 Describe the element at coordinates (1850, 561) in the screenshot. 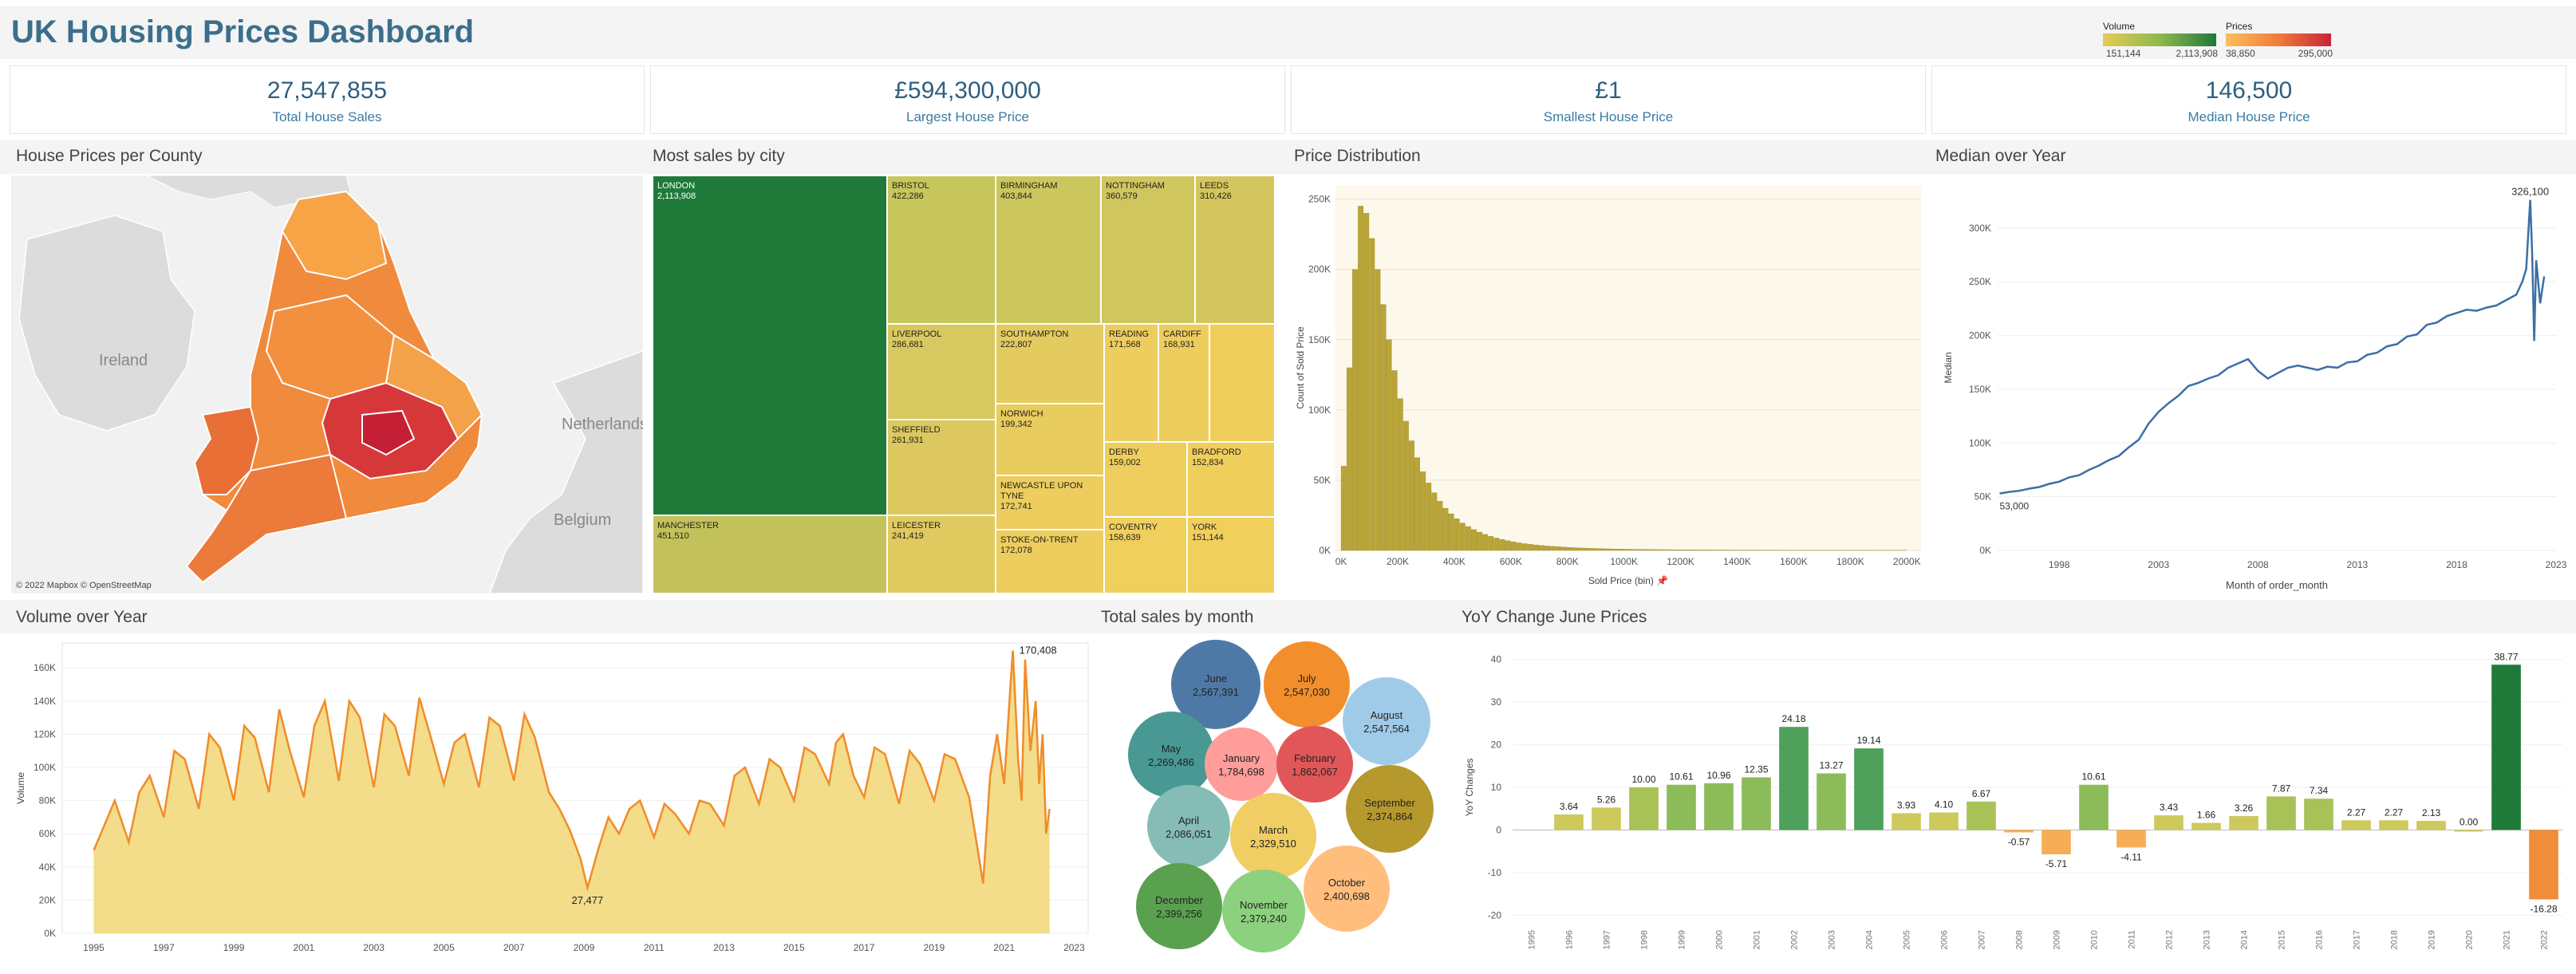

I see `x-tick-label: 1800K` at that location.